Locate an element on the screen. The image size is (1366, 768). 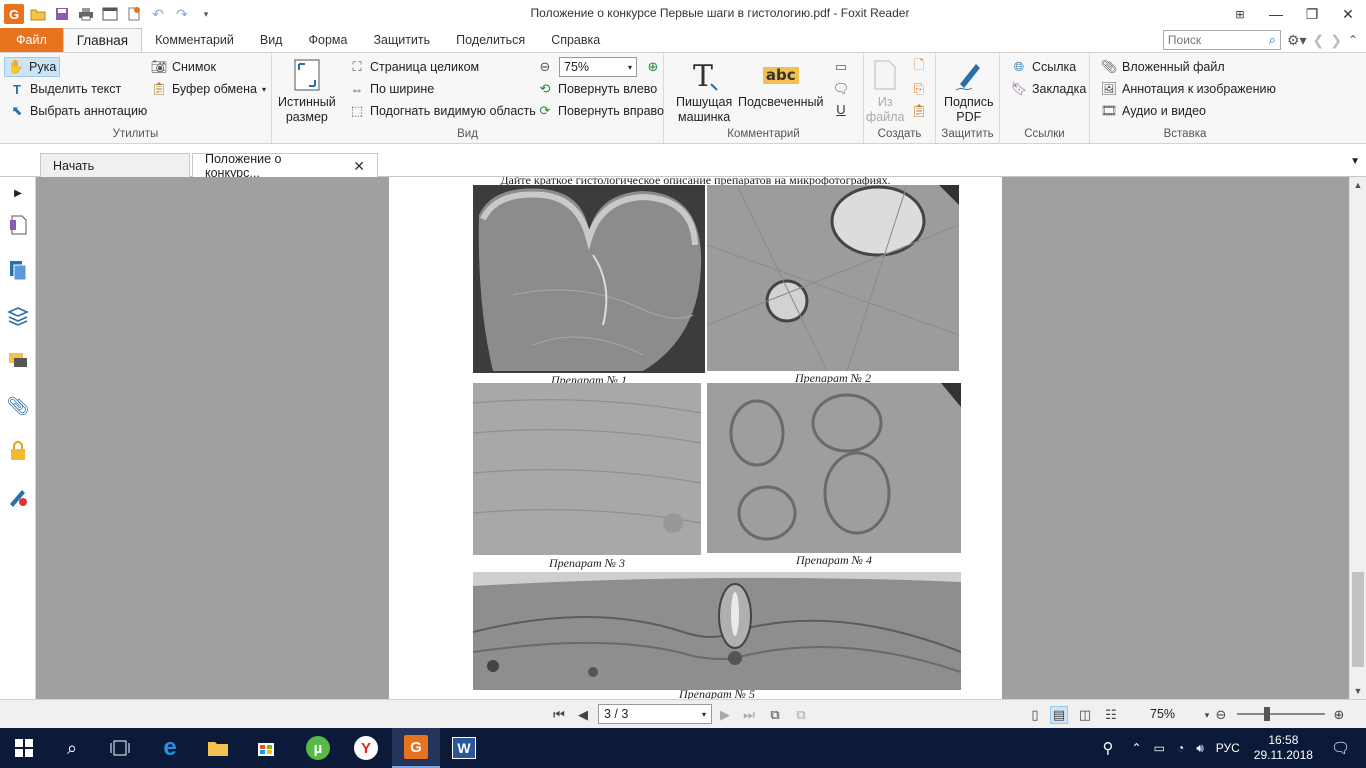
people-icon: ⚲ is located at coordinates (1108, 748).